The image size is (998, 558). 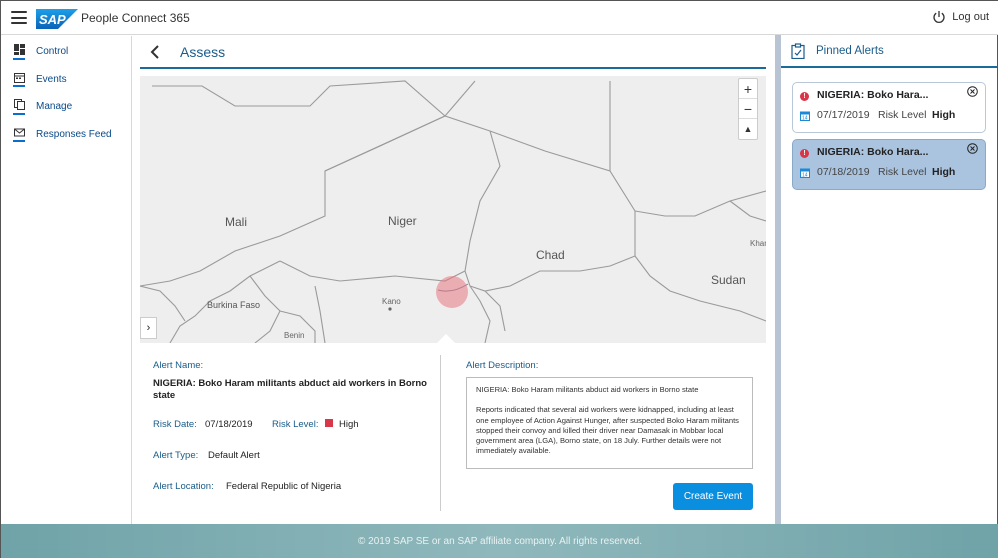 I want to click on sap-logo: SAP, so click(x=57, y=19).